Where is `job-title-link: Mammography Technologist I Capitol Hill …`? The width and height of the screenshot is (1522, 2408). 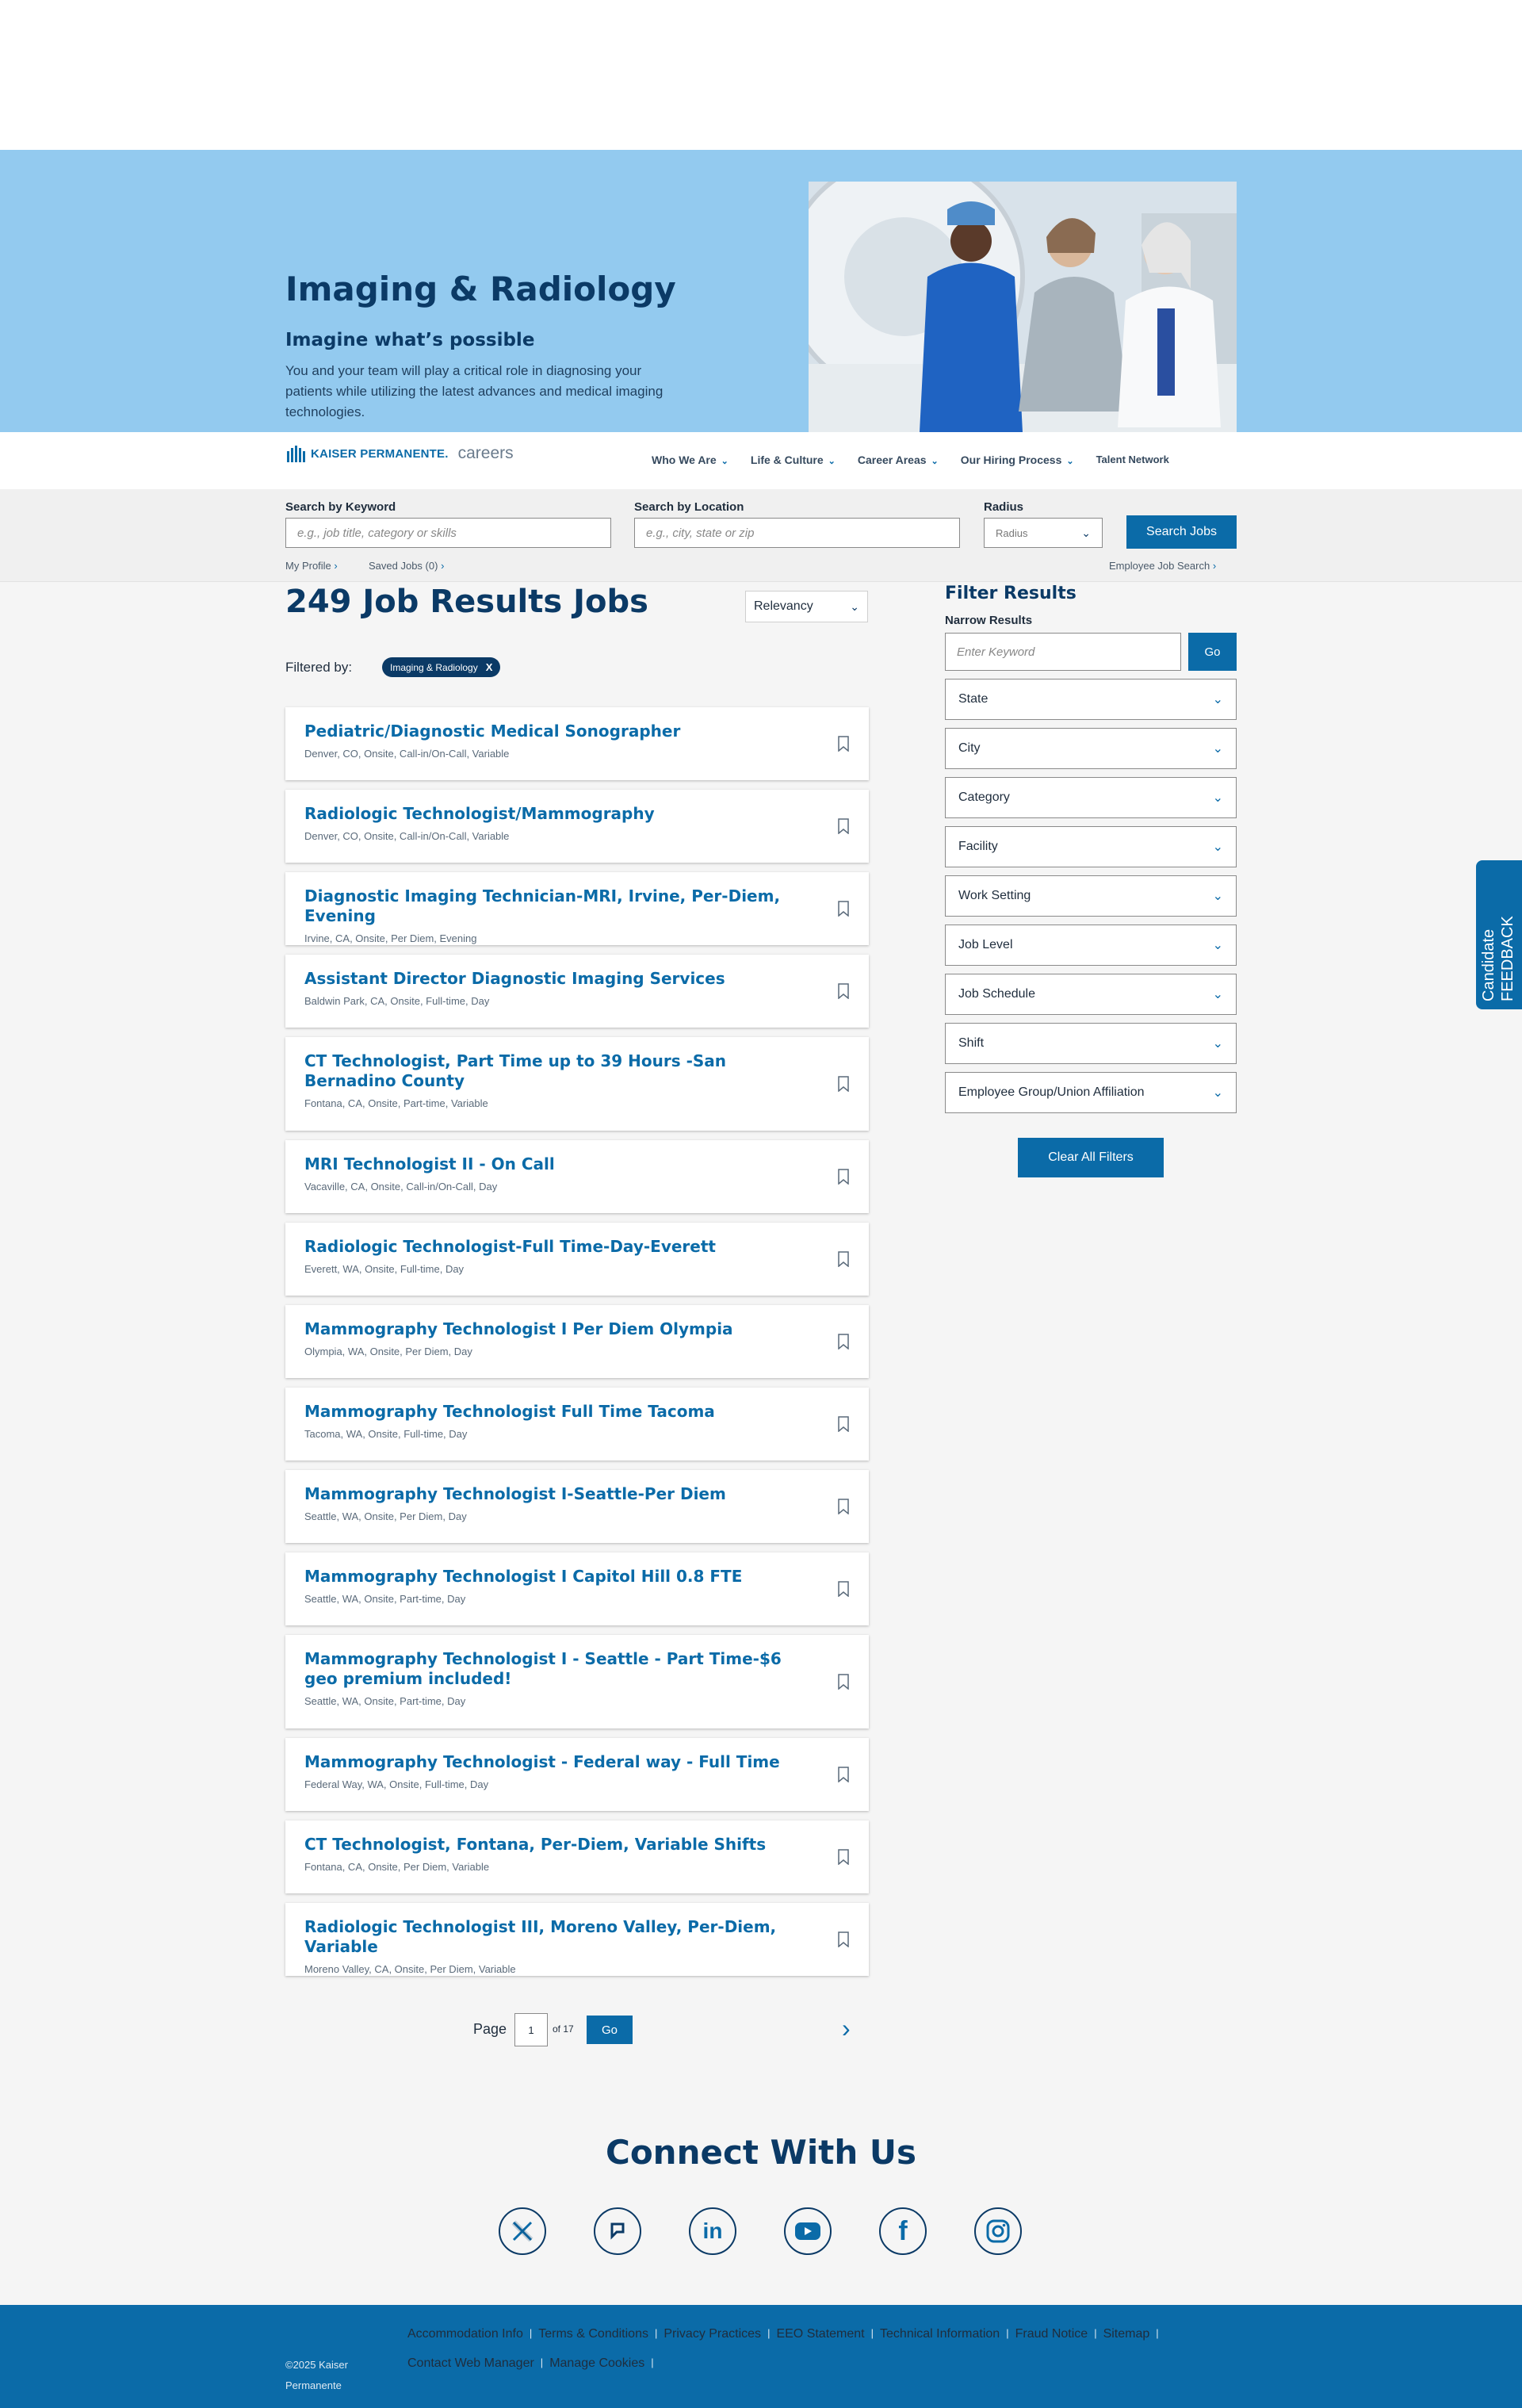
job-title-link: Mammography Technologist I Capitol Hill … is located at coordinates (558, 1577).